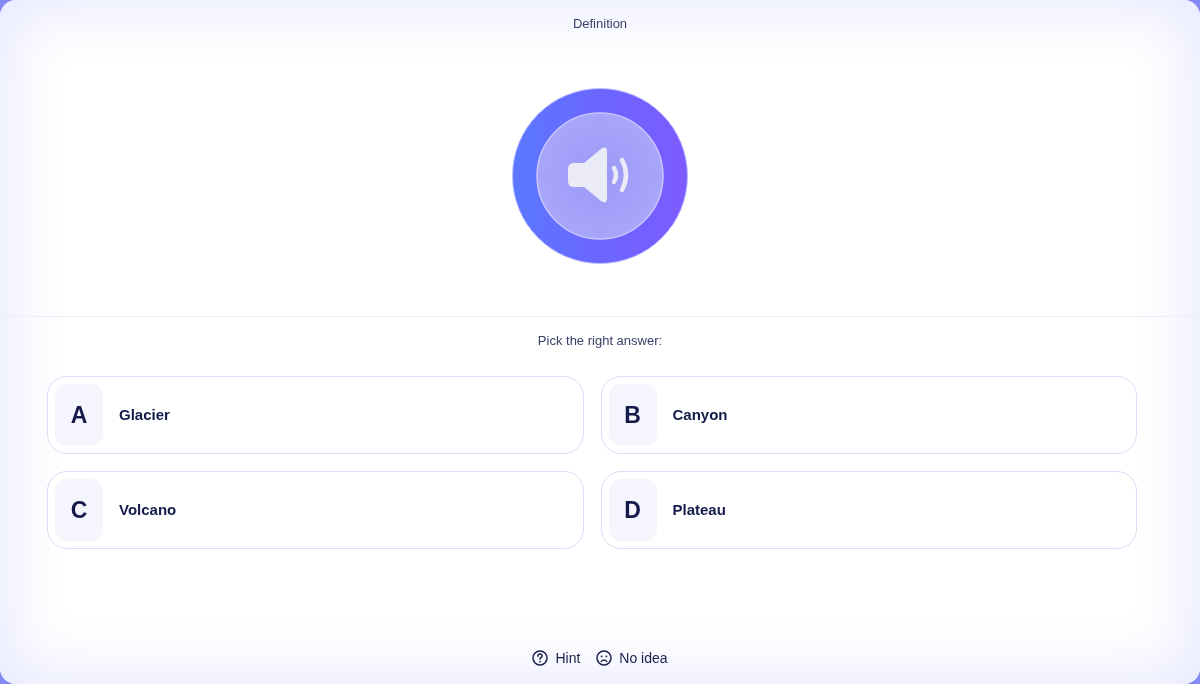 The width and height of the screenshot is (1200, 684). What do you see at coordinates (600, 176) in the screenshot?
I see `speaker-icon` at bounding box center [600, 176].